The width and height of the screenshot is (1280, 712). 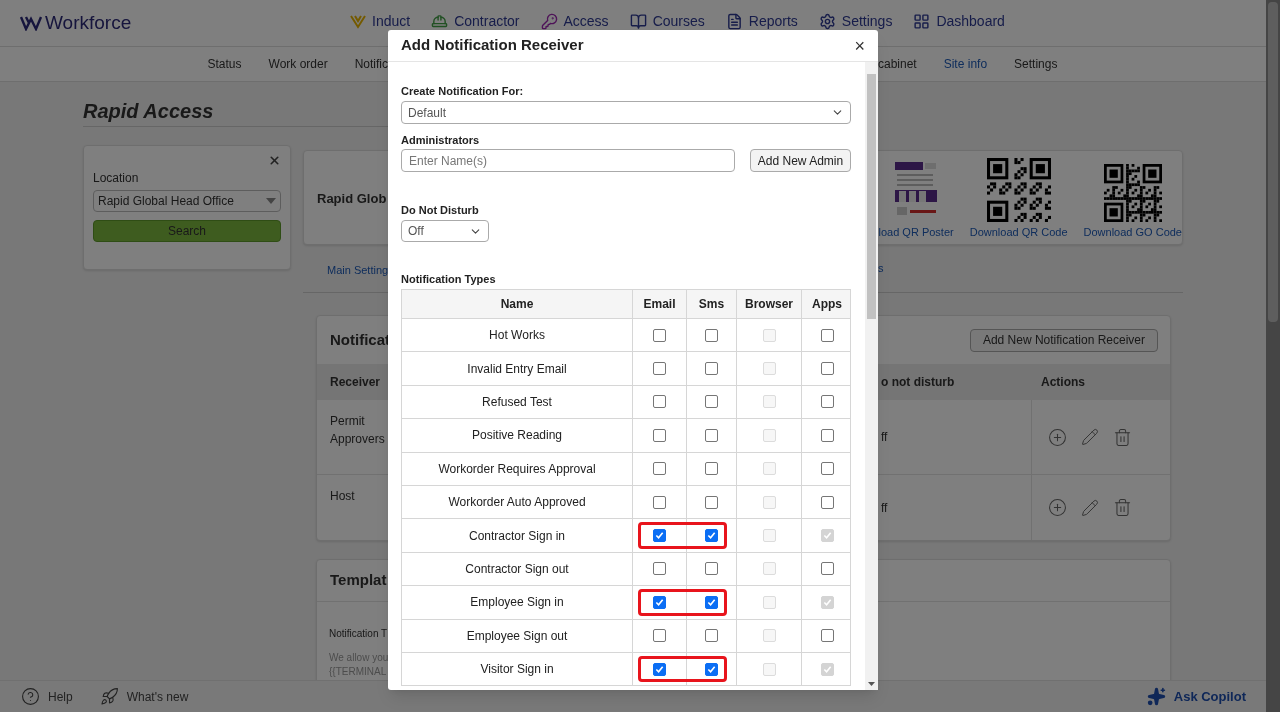 I want to click on column-header: Name, so click(x=517, y=304).